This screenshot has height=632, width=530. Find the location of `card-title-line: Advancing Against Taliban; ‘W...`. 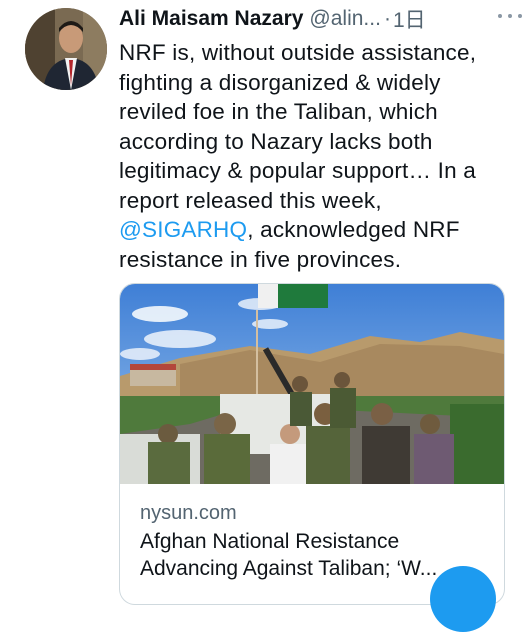

card-title-line: Advancing Against Taliban; ‘W... is located at coordinates (289, 568).